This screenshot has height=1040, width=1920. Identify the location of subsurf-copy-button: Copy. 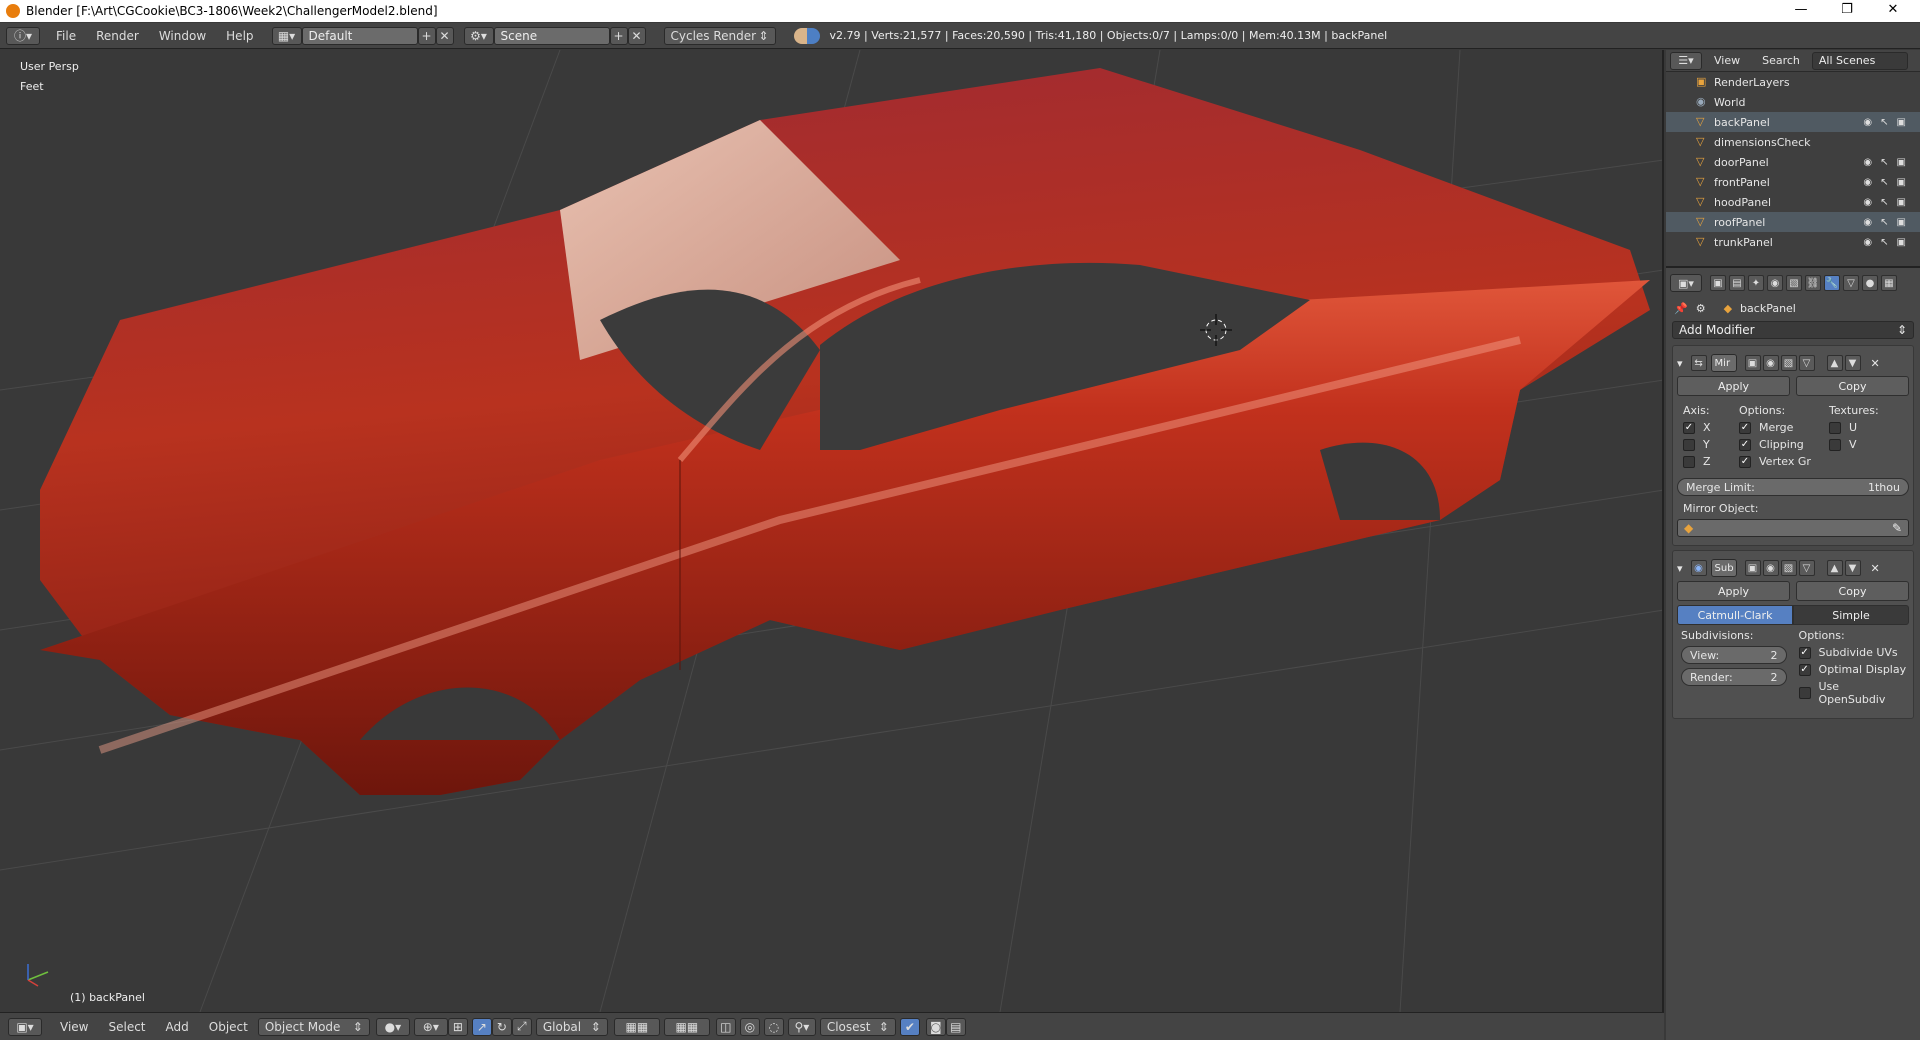
(1852, 591).